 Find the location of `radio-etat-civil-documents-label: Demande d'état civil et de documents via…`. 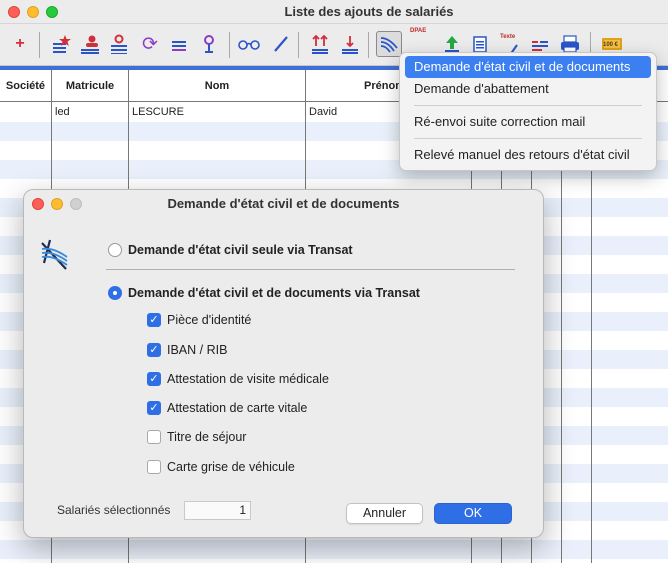

radio-etat-civil-documents-label: Demande d'état civil et de documents via… is located at coordinates (274, 293).